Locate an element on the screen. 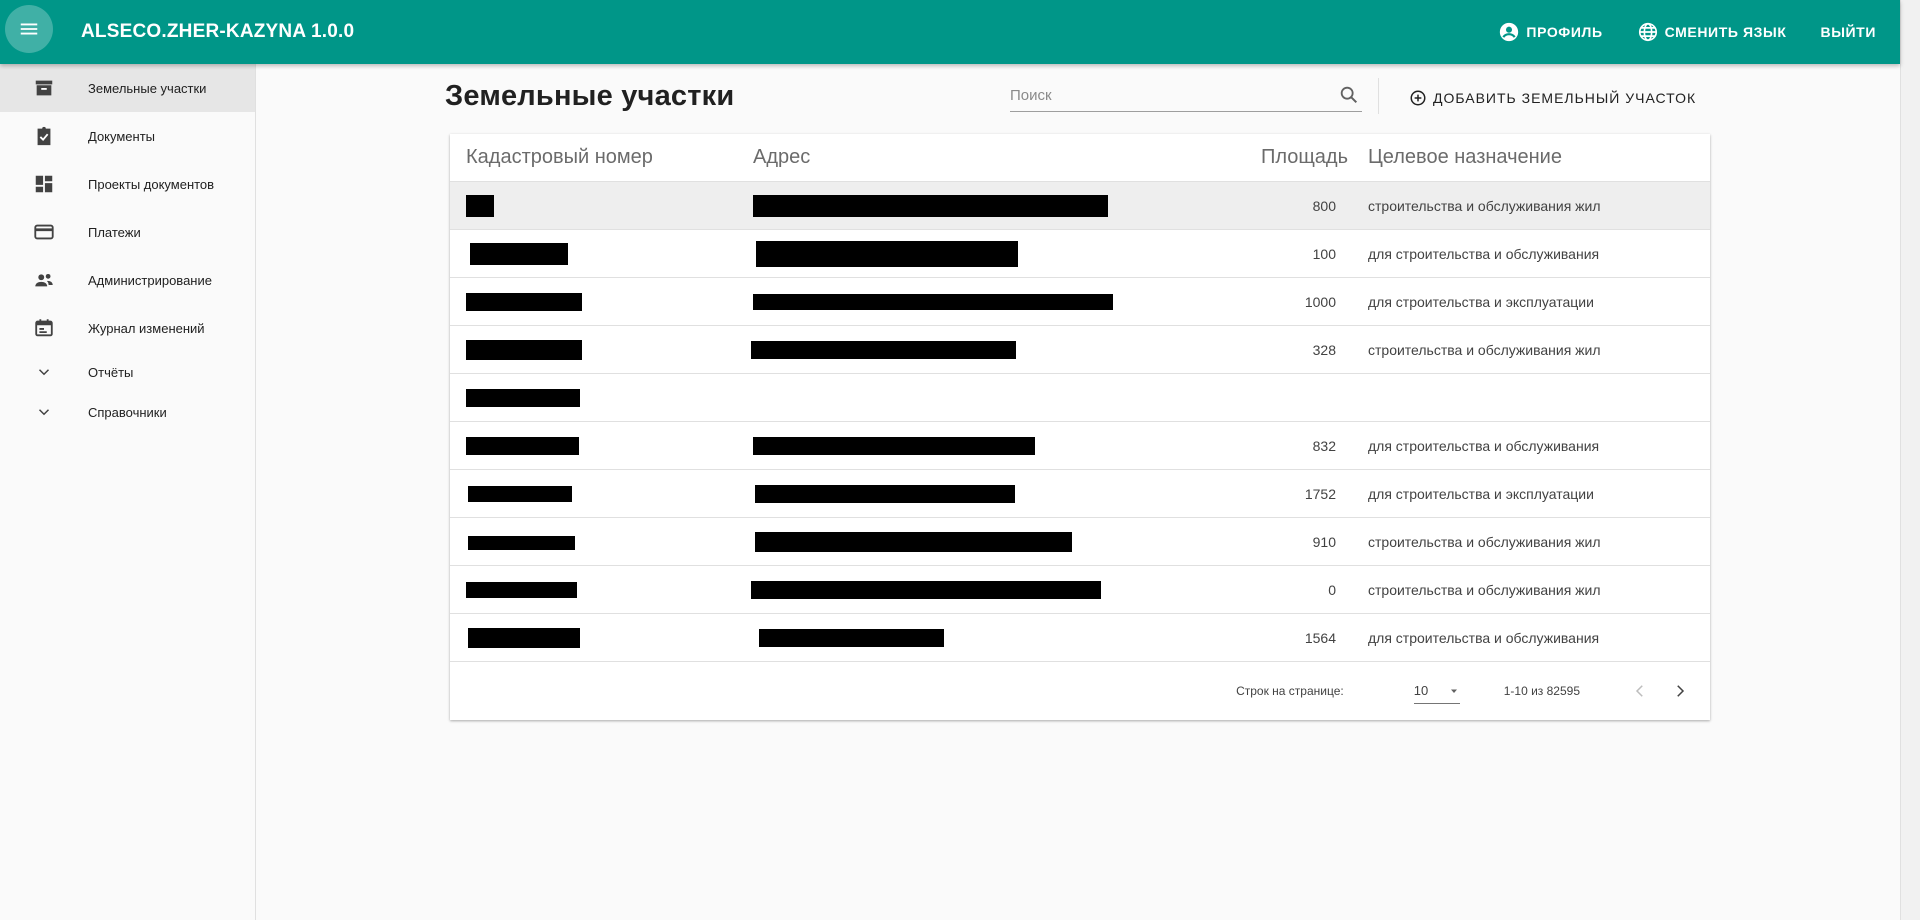 Image resolution: width=1920 pixels, height=920 pixels. logout-button: ВЫЙТИ is located at coordinates (1849, 32).